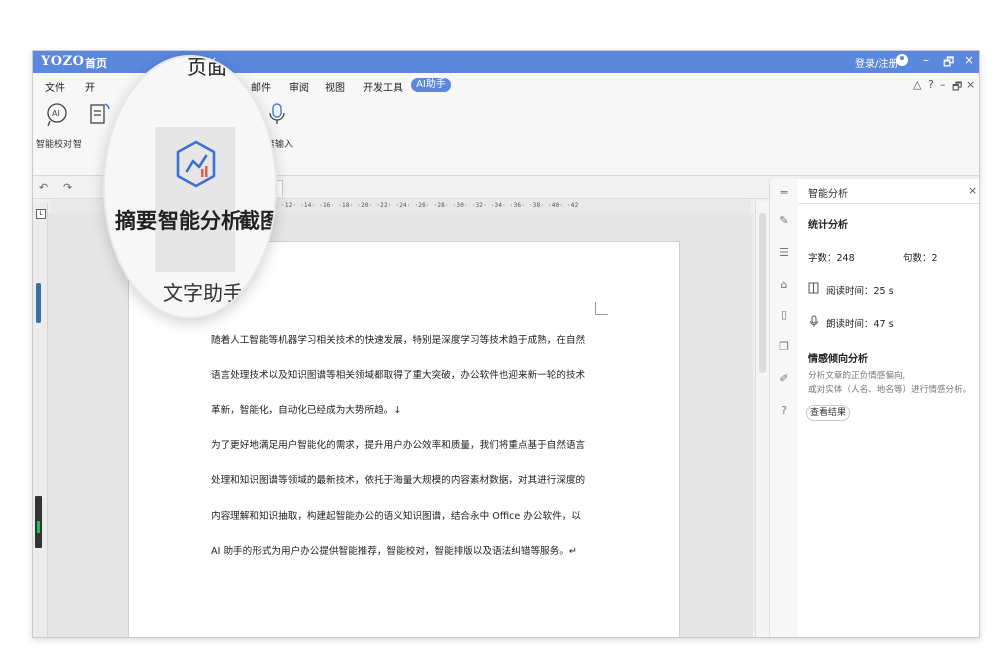  I want to click on magnified-analysis-label: 智能分析, so click(200, 221).